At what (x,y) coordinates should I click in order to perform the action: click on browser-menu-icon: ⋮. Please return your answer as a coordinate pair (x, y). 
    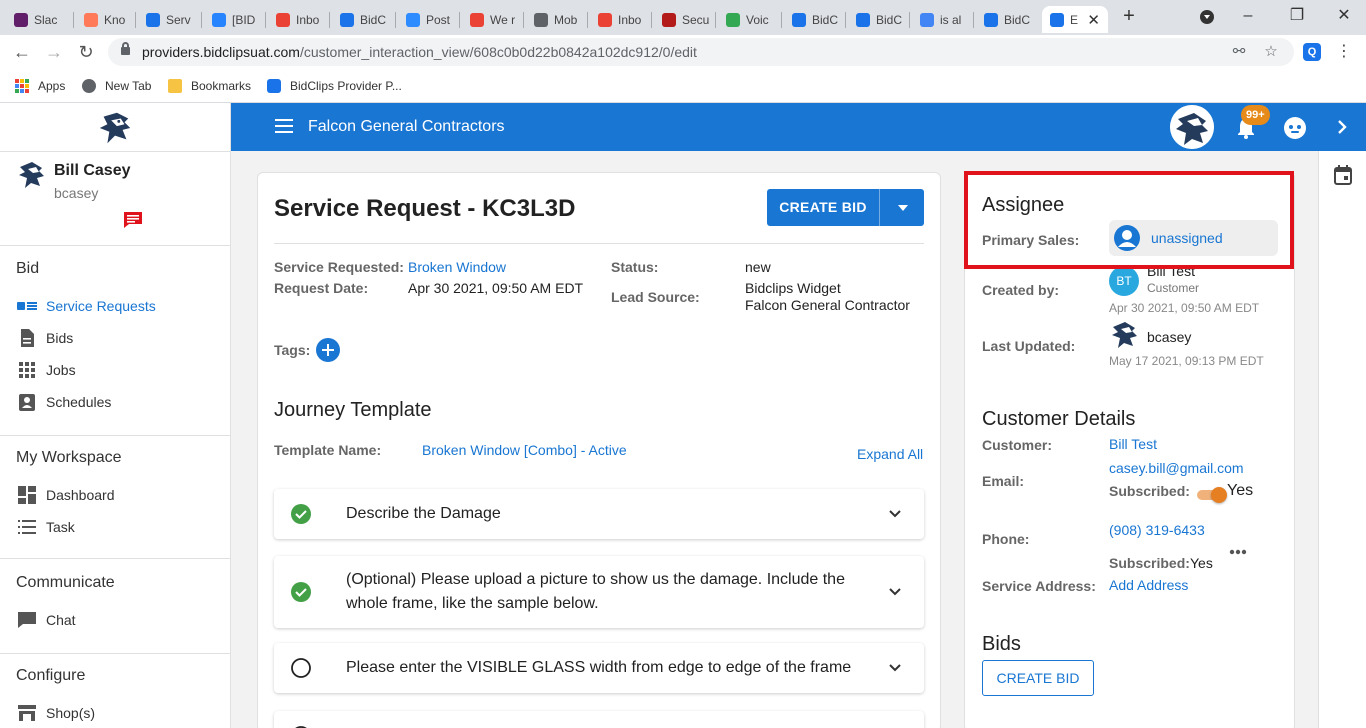
    Looking at the image, I should click on (1344, 52).